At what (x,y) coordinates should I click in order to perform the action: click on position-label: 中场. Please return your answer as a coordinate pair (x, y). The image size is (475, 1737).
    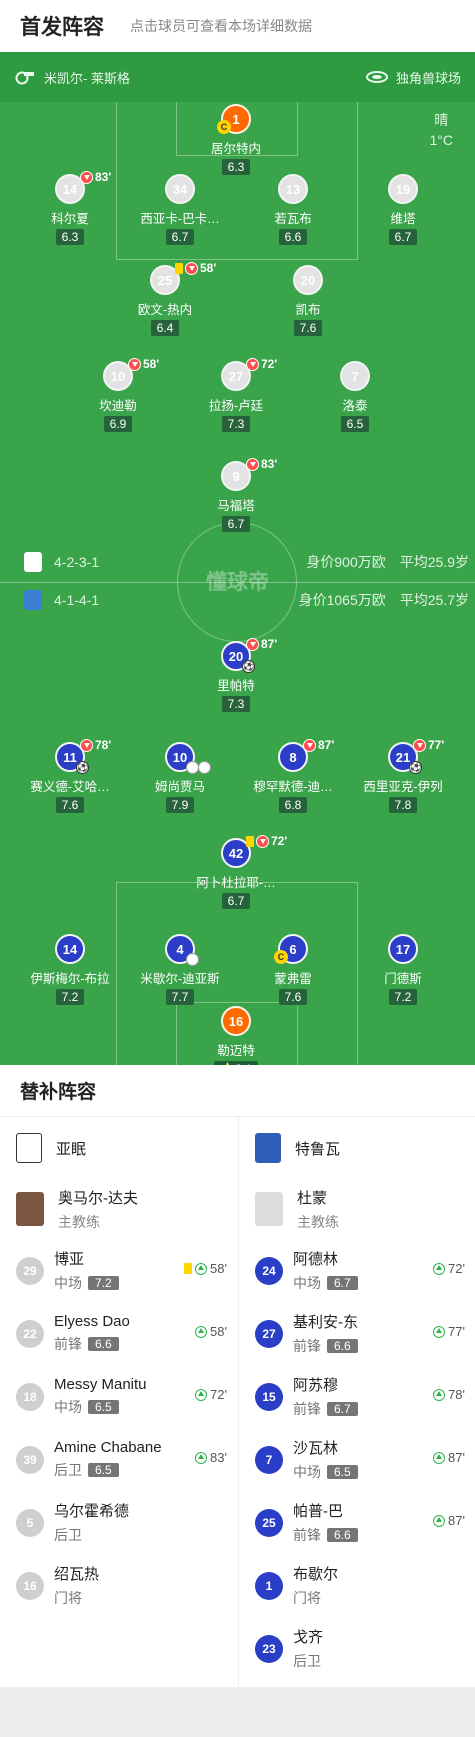
    Looking at the image, I should click on (307, 1283).